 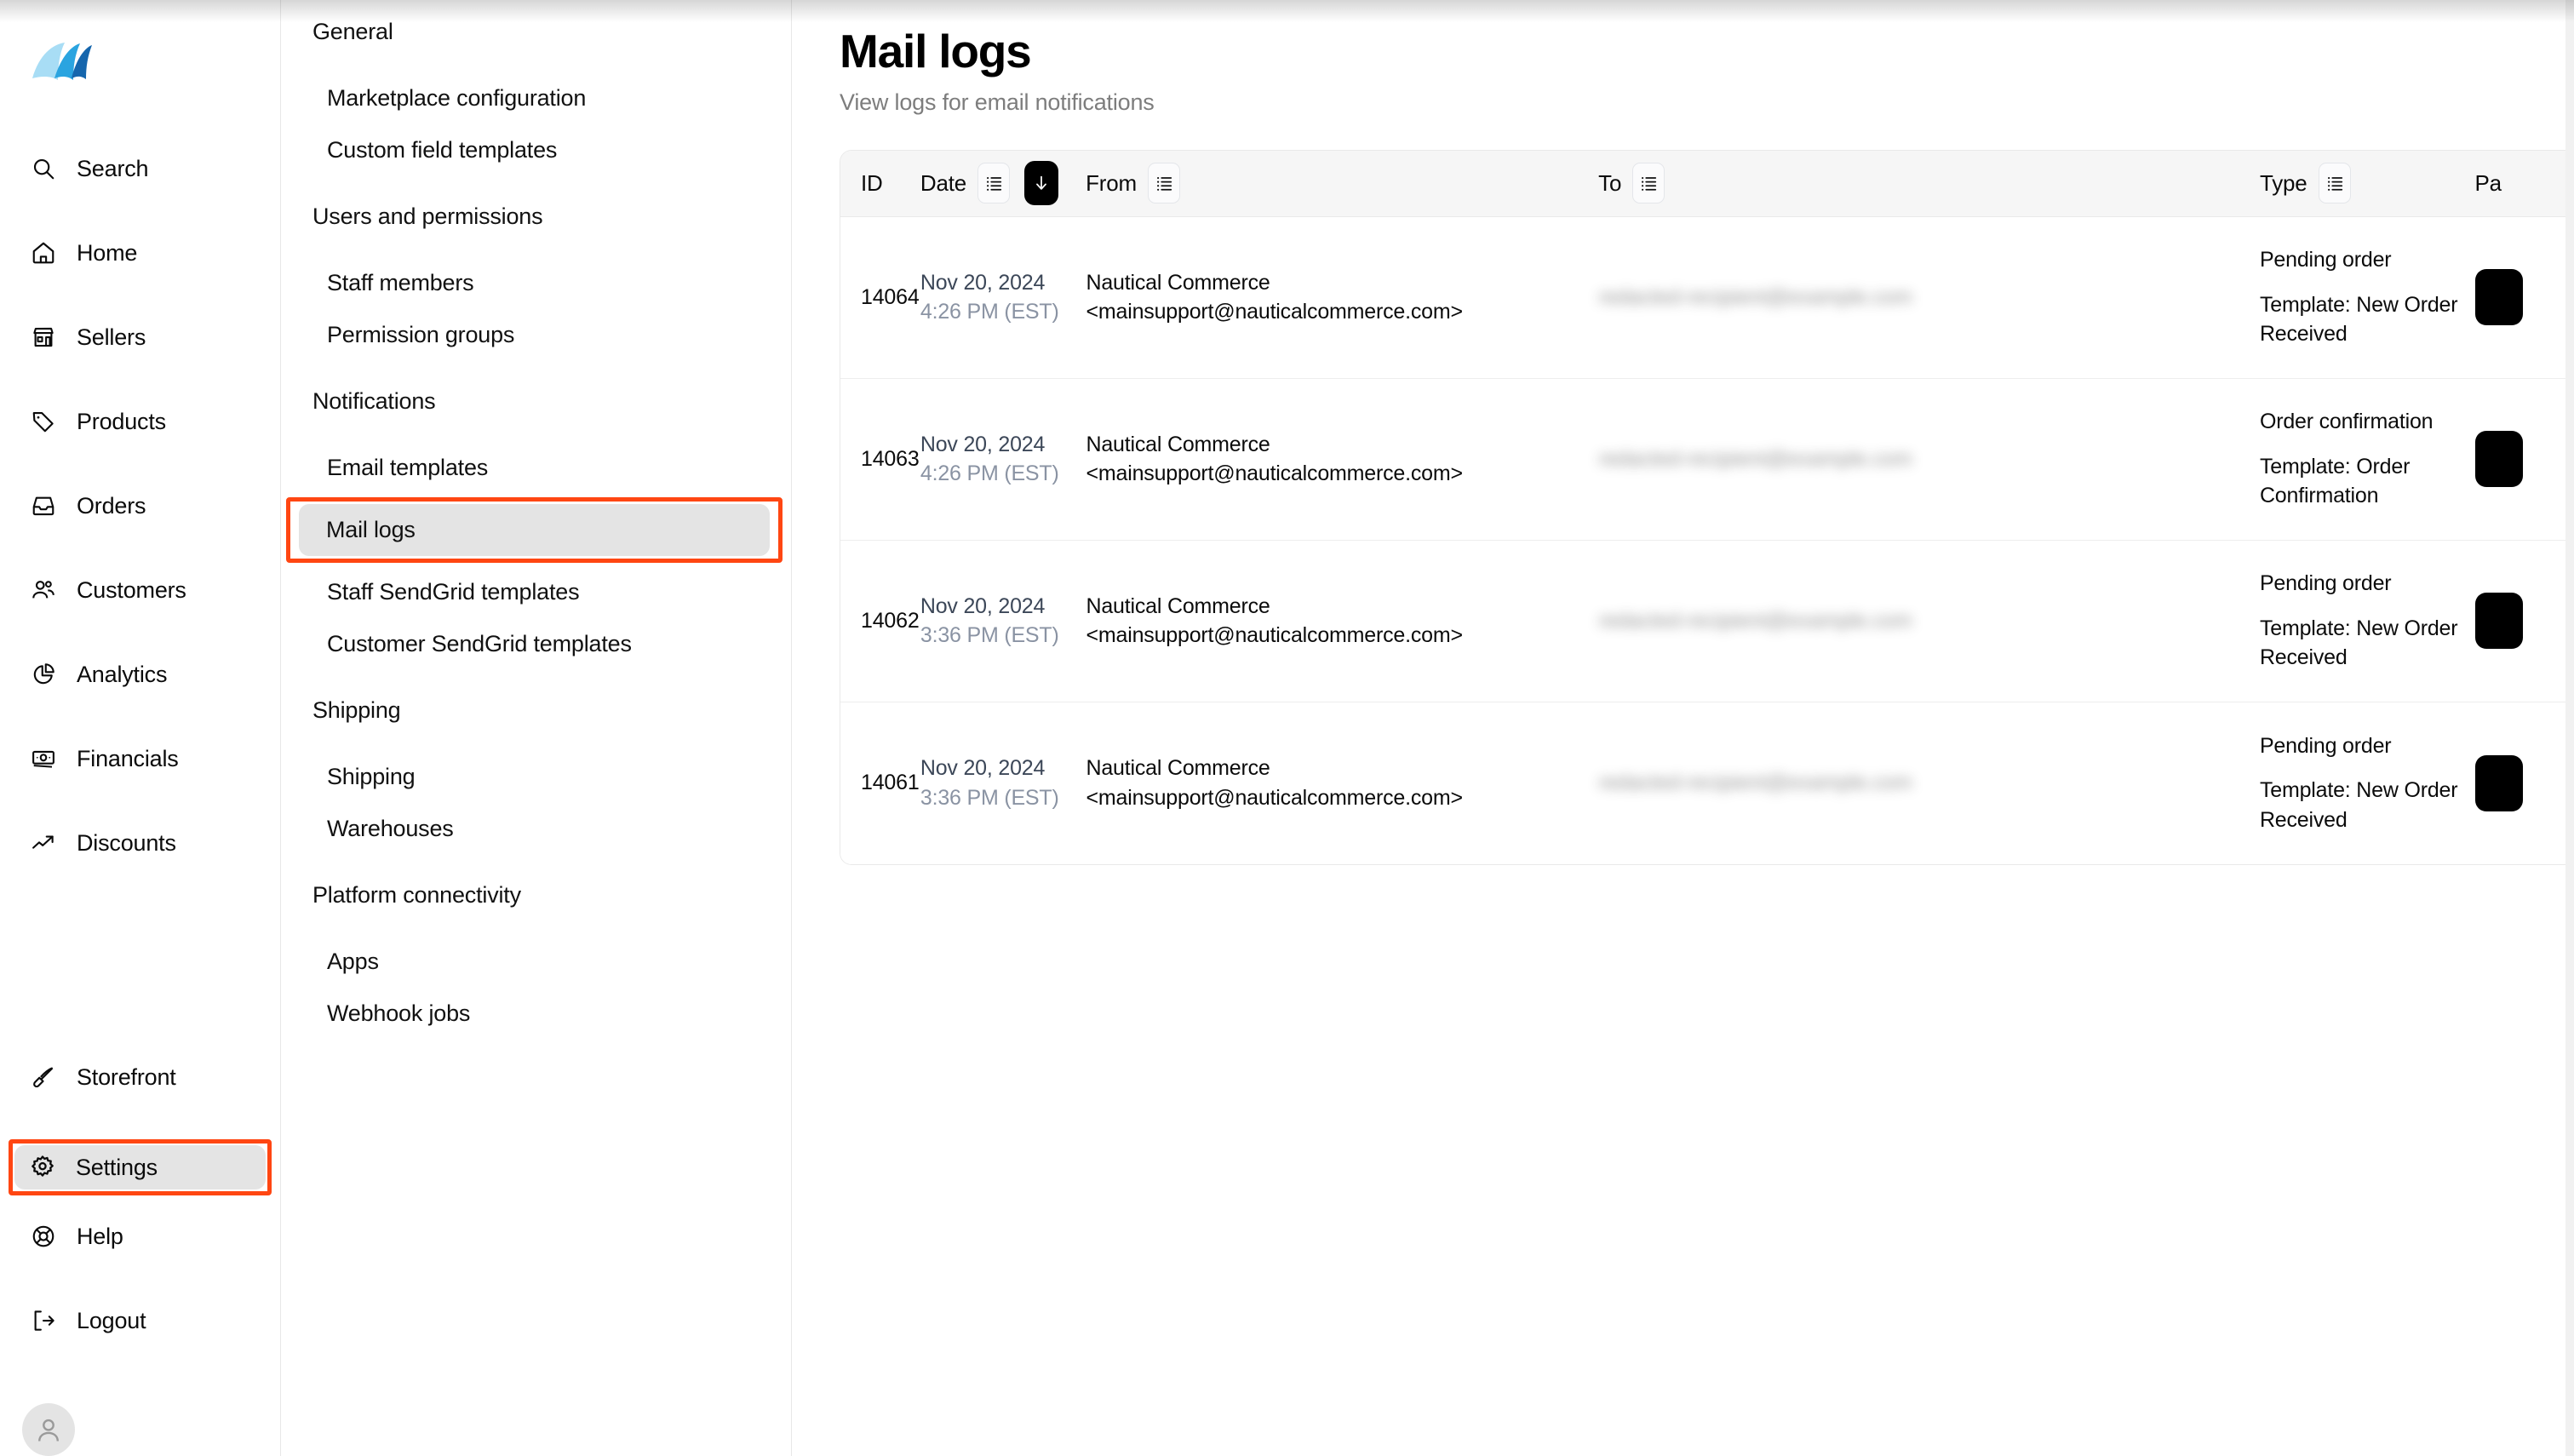 What do you see at coordinates (111, 1320) in the screenshot?
I see `sidebar-item-label: Logout` at bounding box center [111, 1320].